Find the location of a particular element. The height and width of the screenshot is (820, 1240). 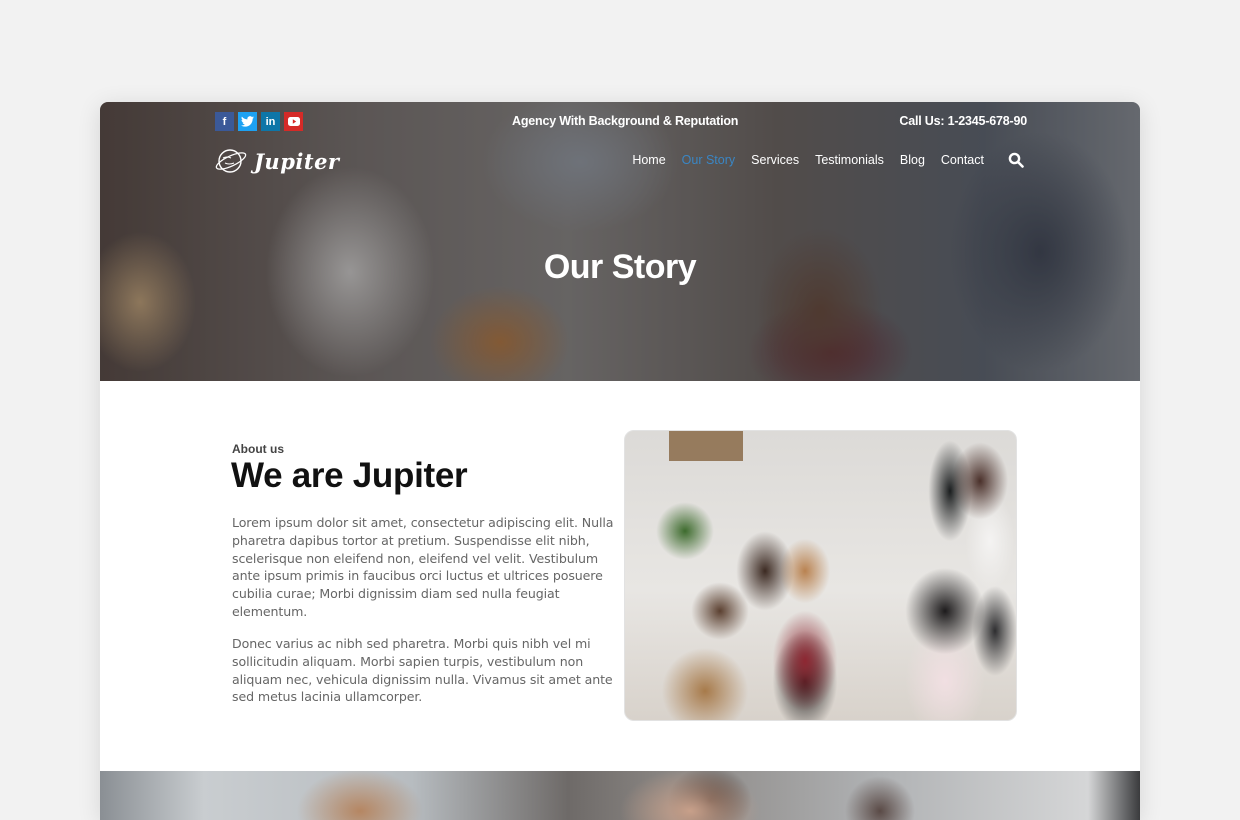

logo-text: Jupiter is located at coordinates (297, 161).